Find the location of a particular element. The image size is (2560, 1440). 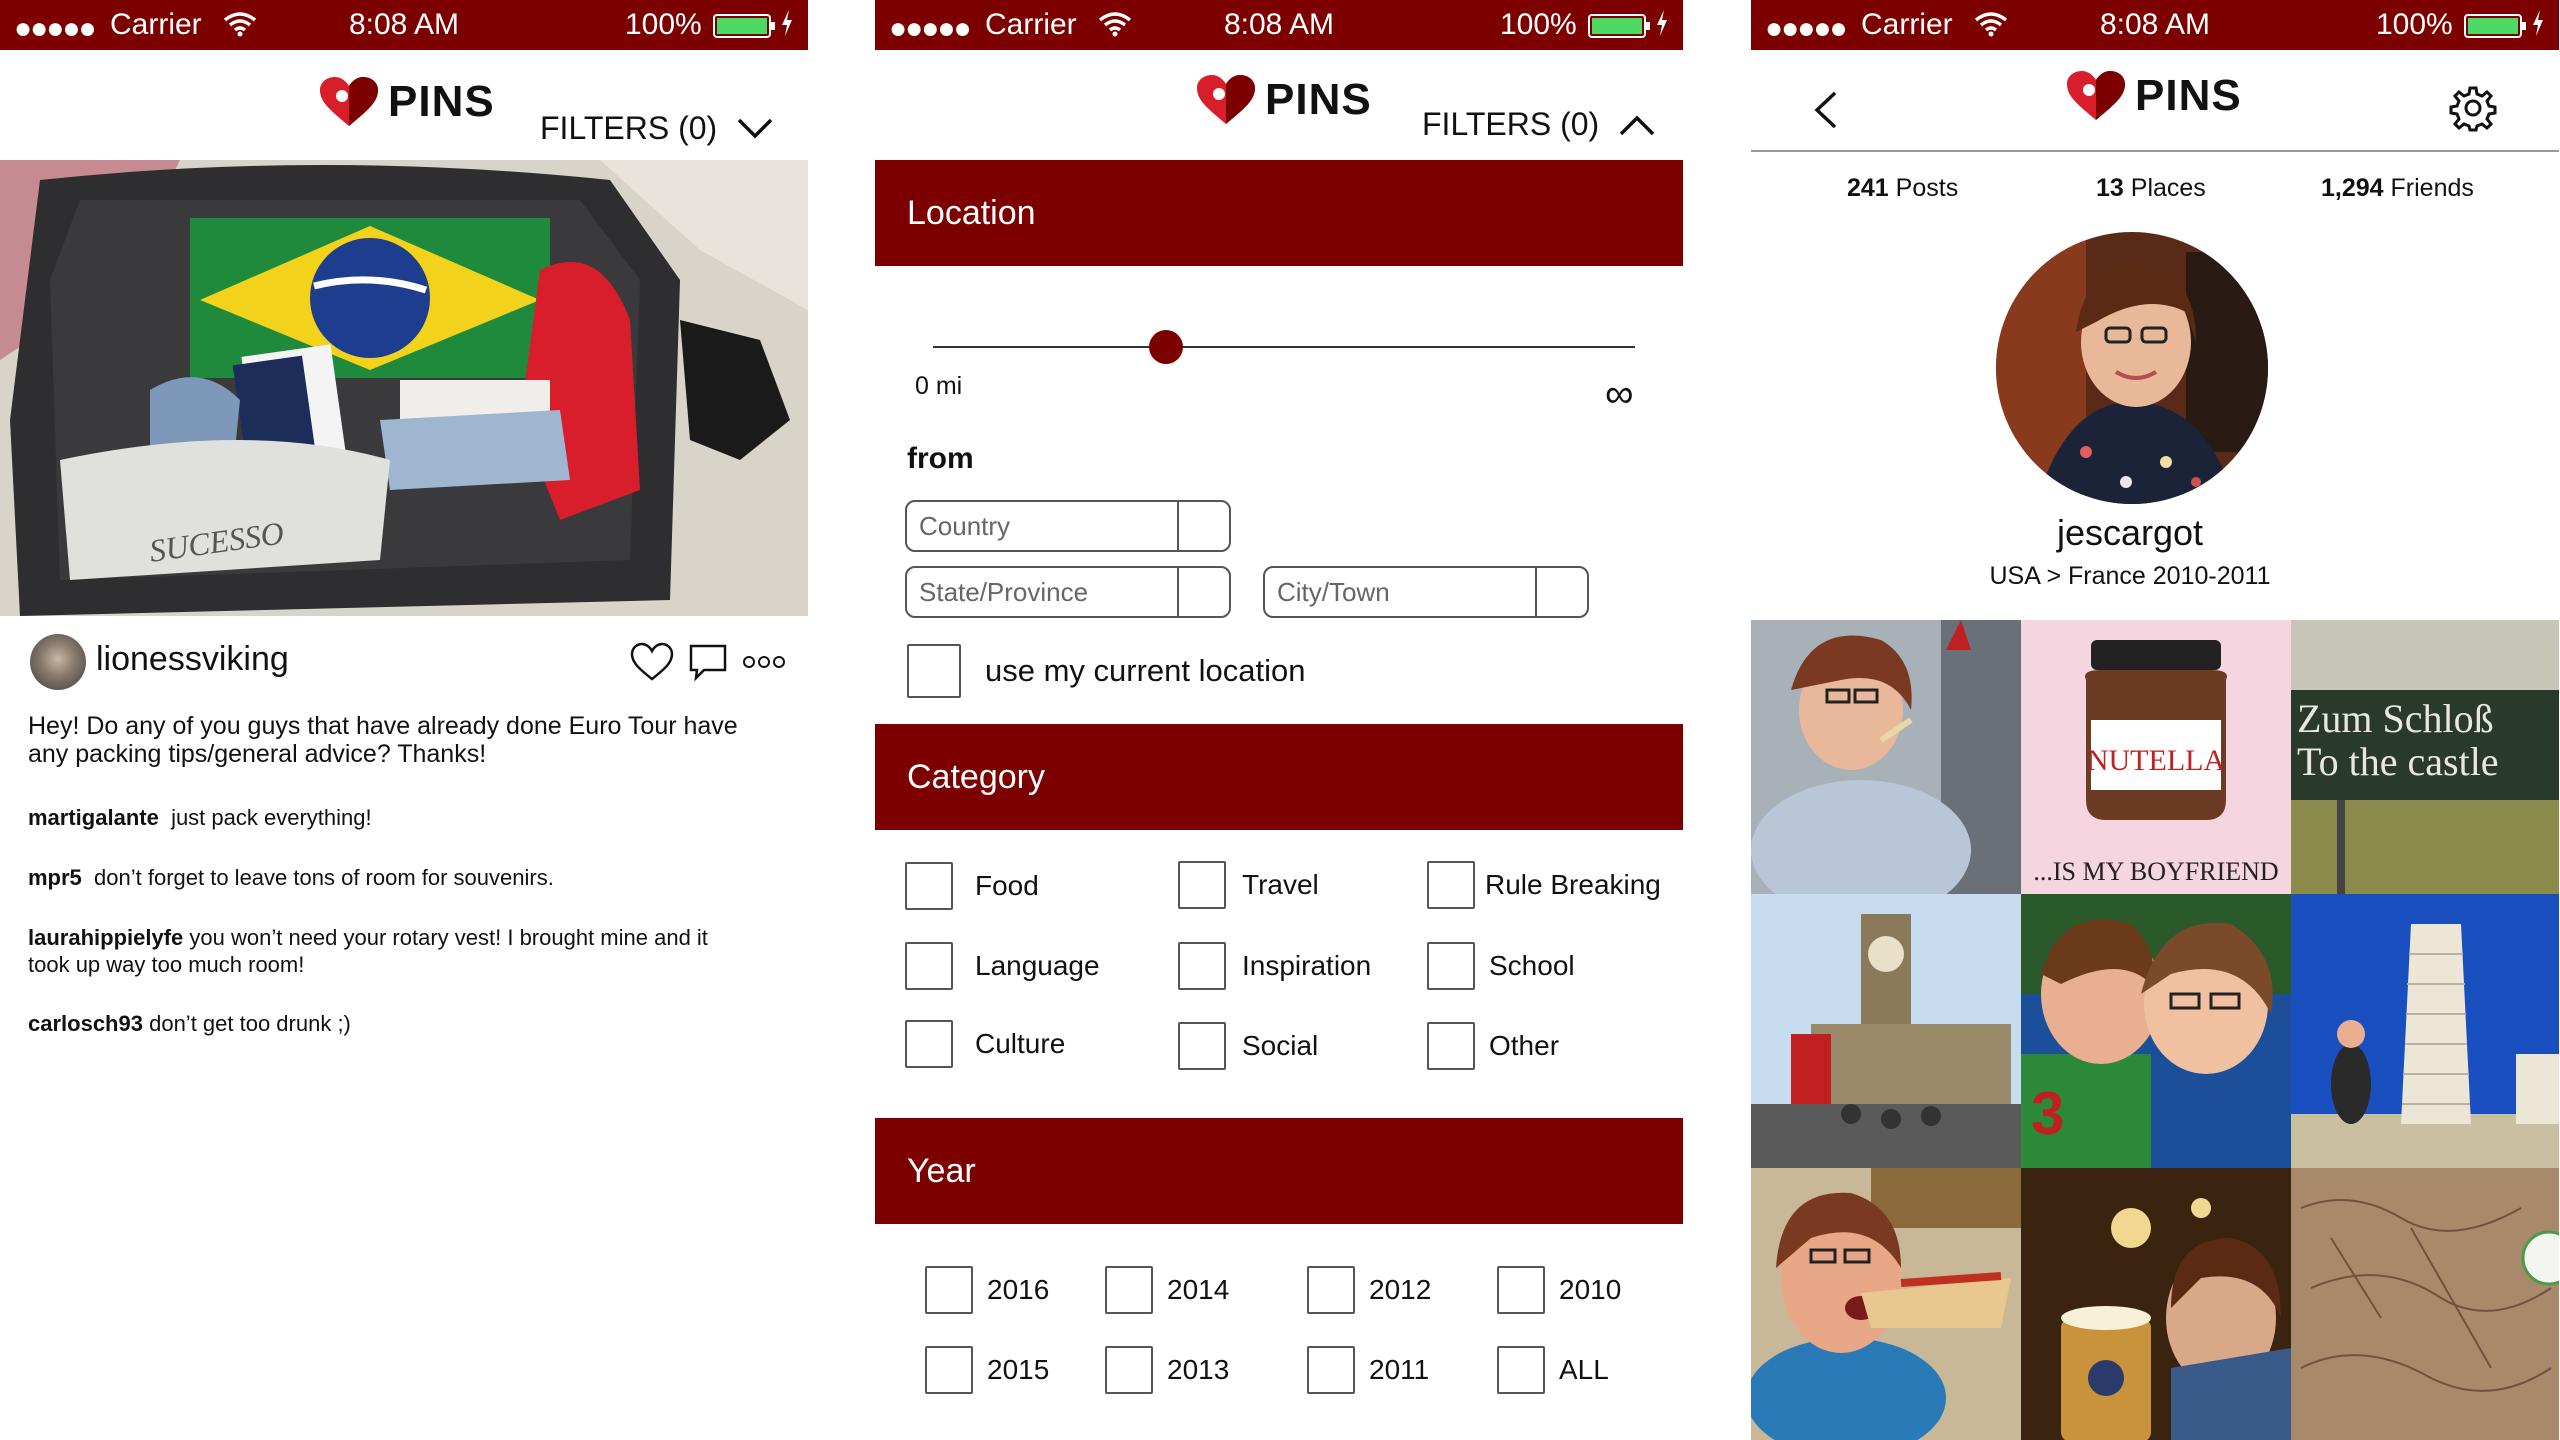

year-all: ALL is located at coordinates (1553, 1370).